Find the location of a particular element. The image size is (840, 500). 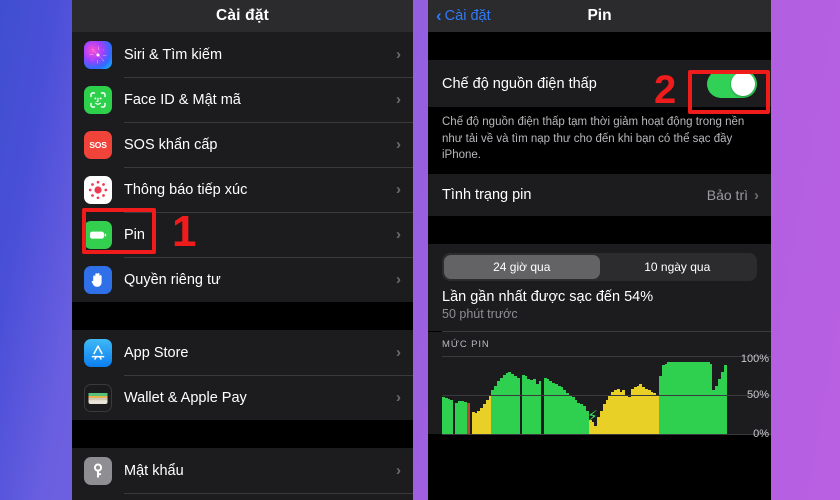

tab-last-10-days: 10 ngày qua is located at coordinates (678, 267).